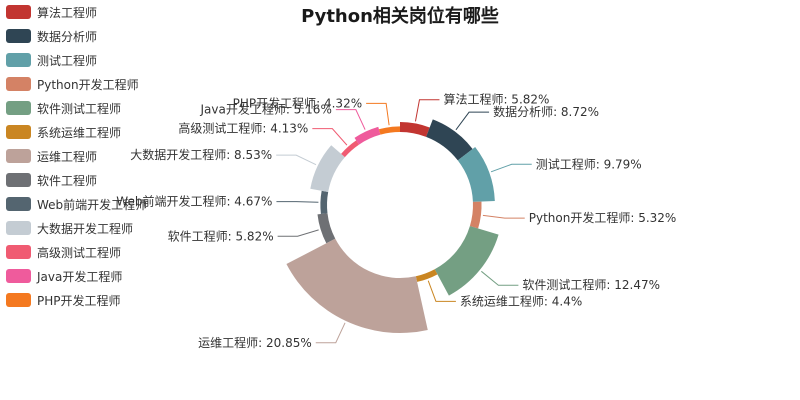 Image resolution: width=800 pixels, height=400 pixels. I want to click on slice-label: 大数据开发工程师: 8.53%, so click(201, 154).